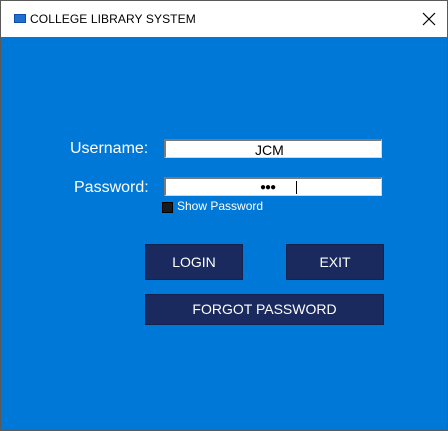 Image resolution: width=448 pixels, height=431 pixels. Describe the element at coordinates (296, 187) in the screenshot. I see `text-caret` at that location.